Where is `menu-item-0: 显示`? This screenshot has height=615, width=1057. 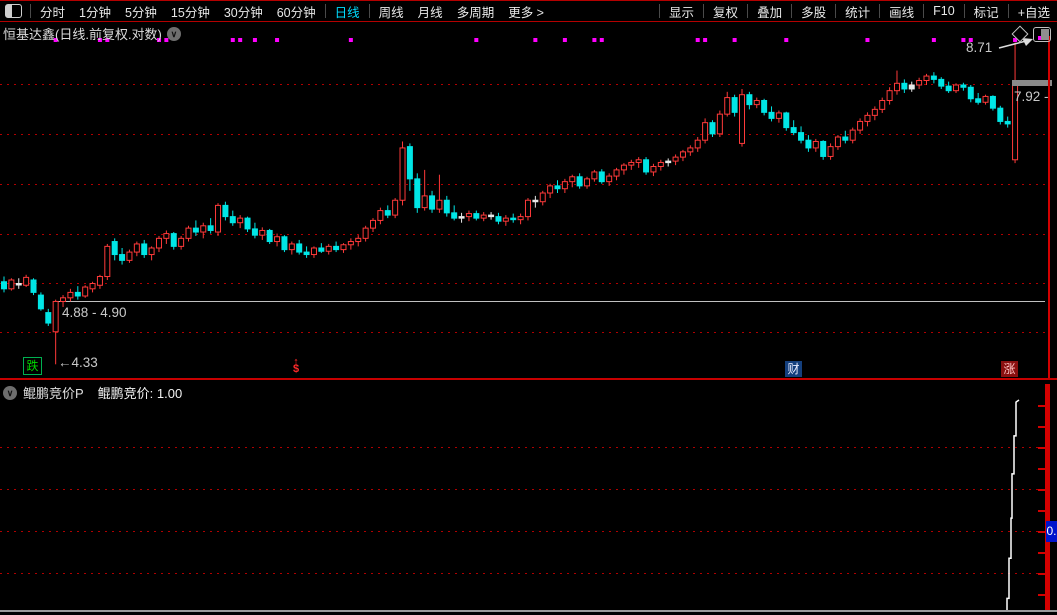 menu-item-0: 显示 is located at coordinates (681, 11).